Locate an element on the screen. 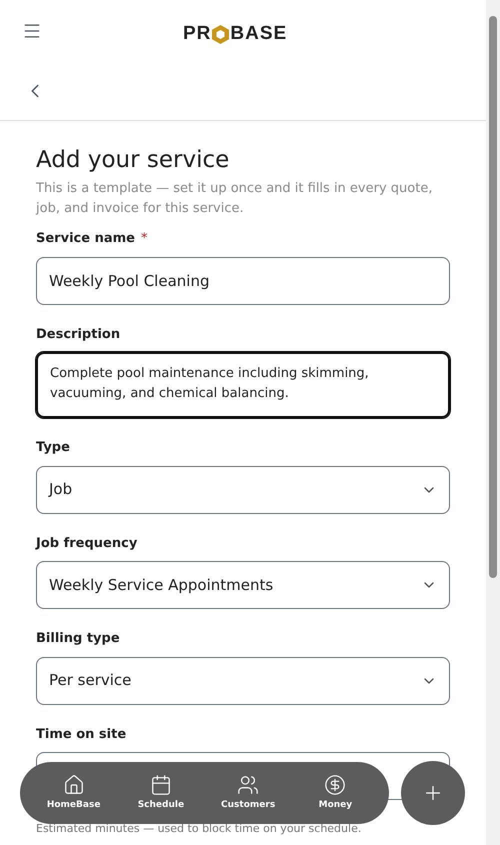 Image resolution: width=500 pixels, height=845 pixels. text-field: Weekly Pool Cleaning is located at coordinates (243, 280).